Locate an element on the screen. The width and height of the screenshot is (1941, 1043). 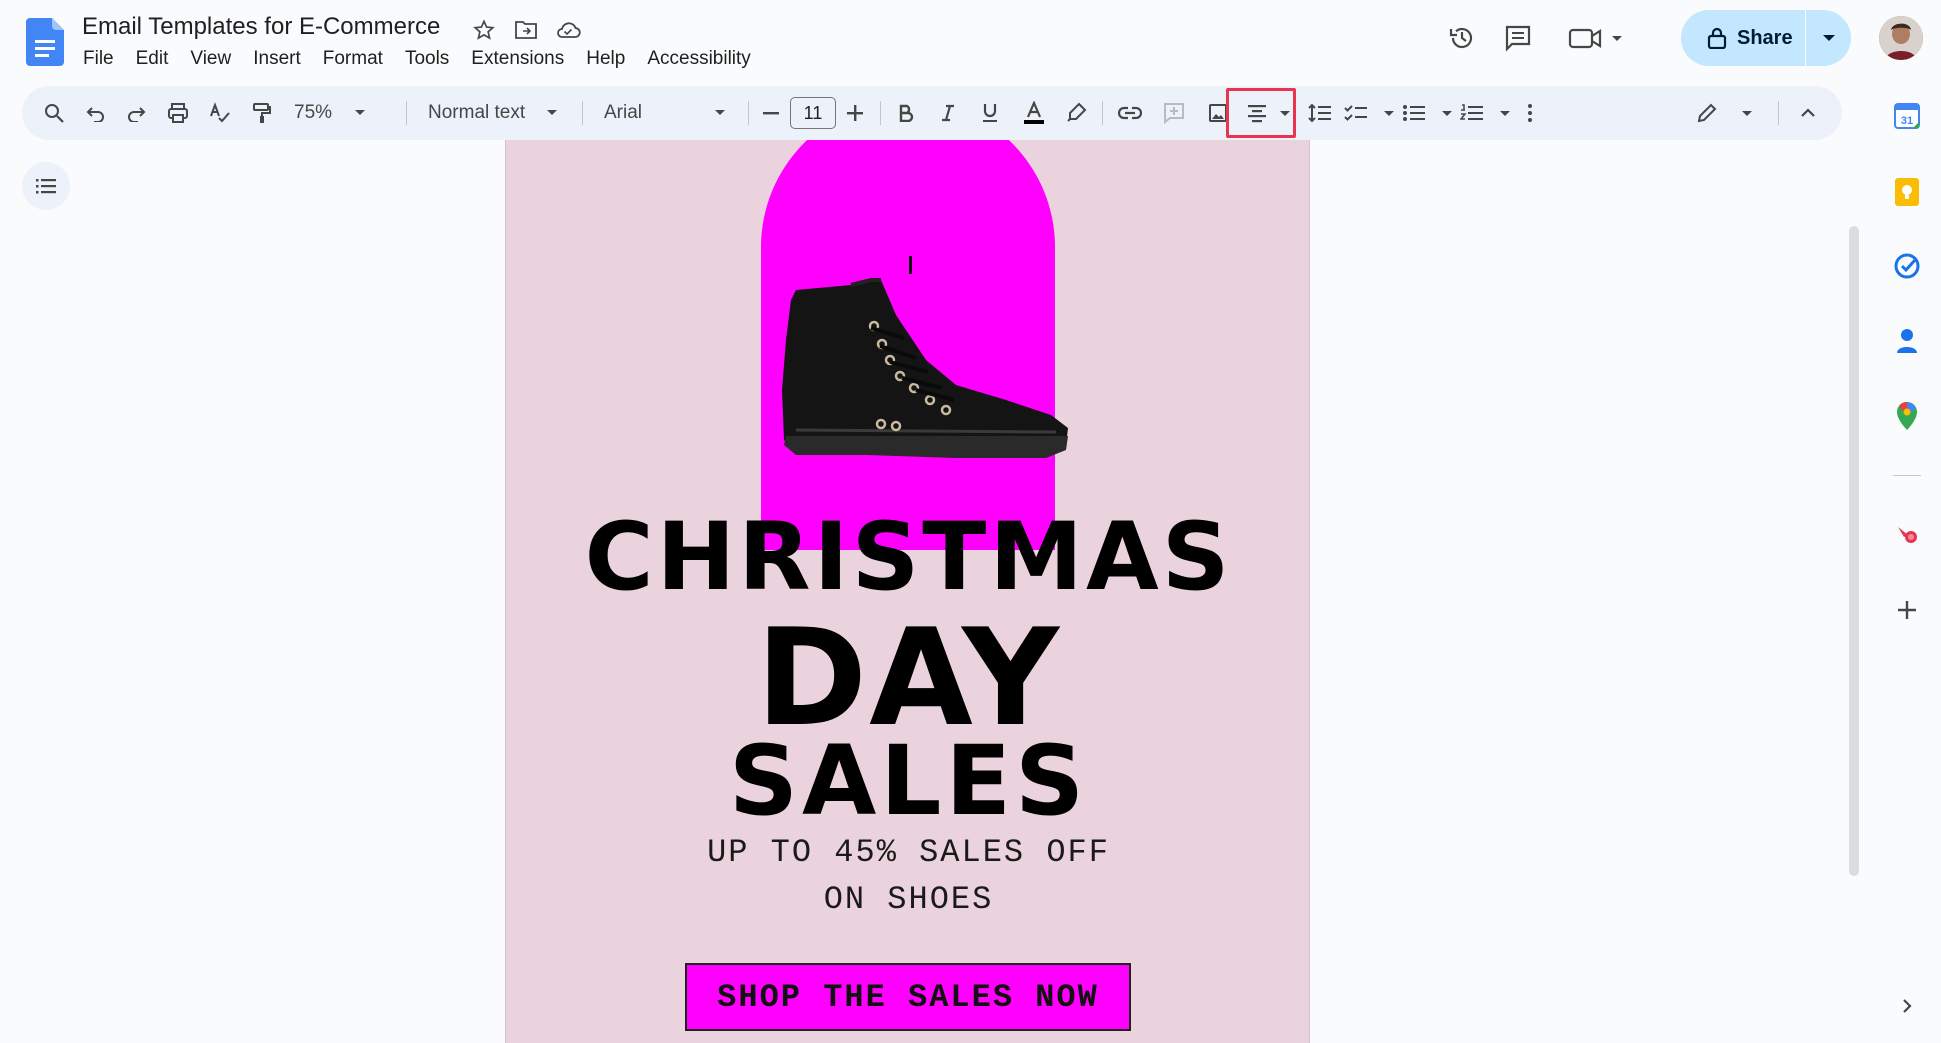
font-size-input: 11 is located at coordinates (813, 113).